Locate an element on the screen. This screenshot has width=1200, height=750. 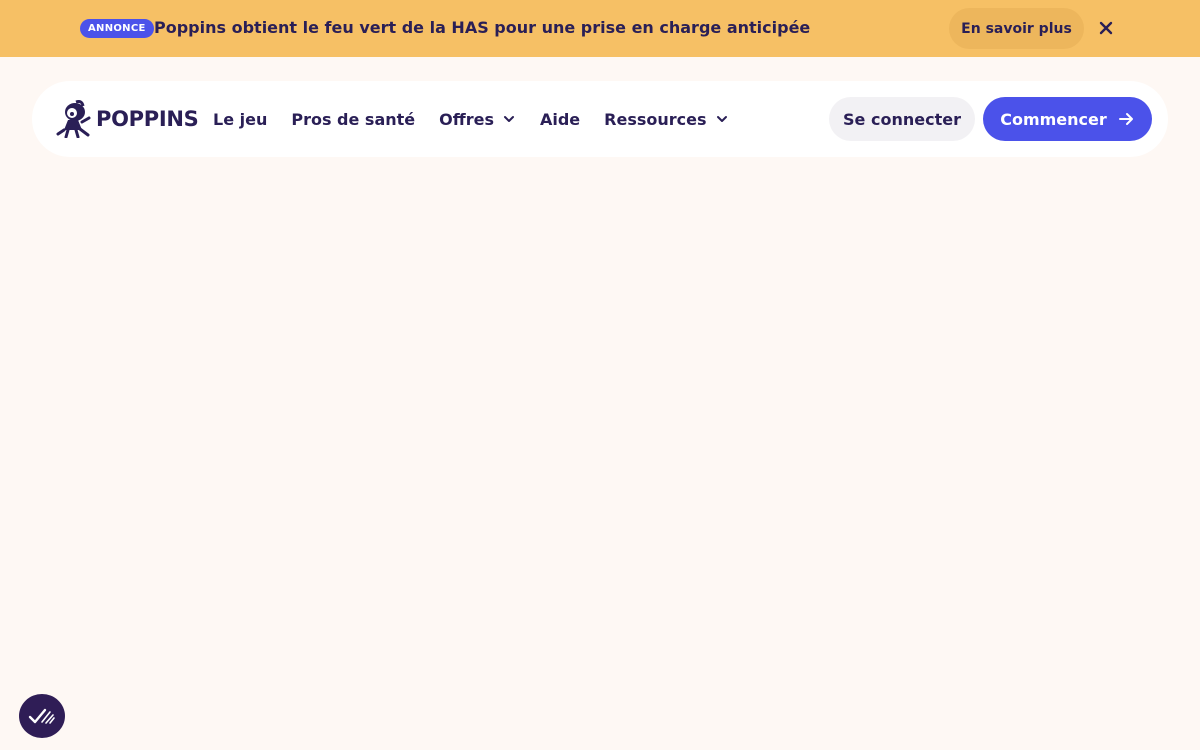
learn-more-button: En savoir plus is located at coordinates (1016, 28).